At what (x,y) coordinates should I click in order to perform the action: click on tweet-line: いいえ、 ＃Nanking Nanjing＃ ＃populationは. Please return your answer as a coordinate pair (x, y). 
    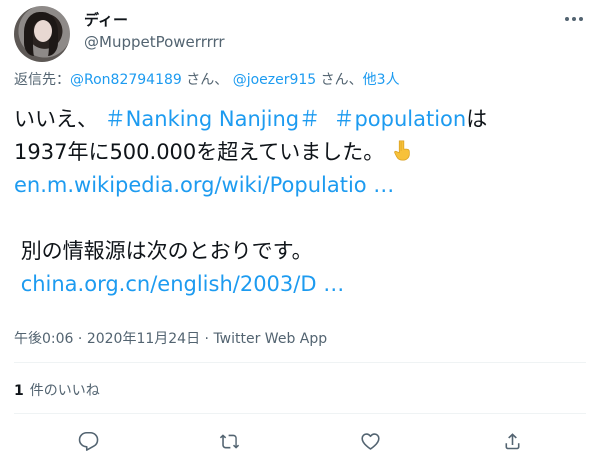
    Looking at the image, I should click on (300, 119).